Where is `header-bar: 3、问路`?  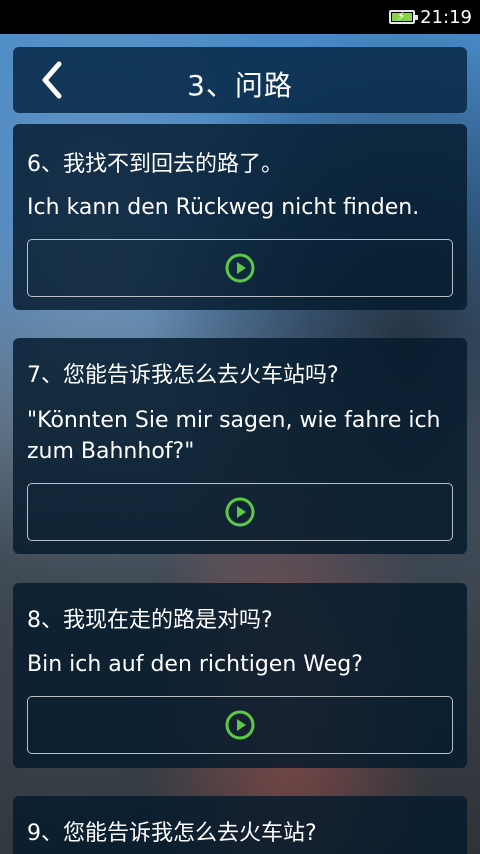 header-bar: 3、问路 is located at coordinates (240, 80).